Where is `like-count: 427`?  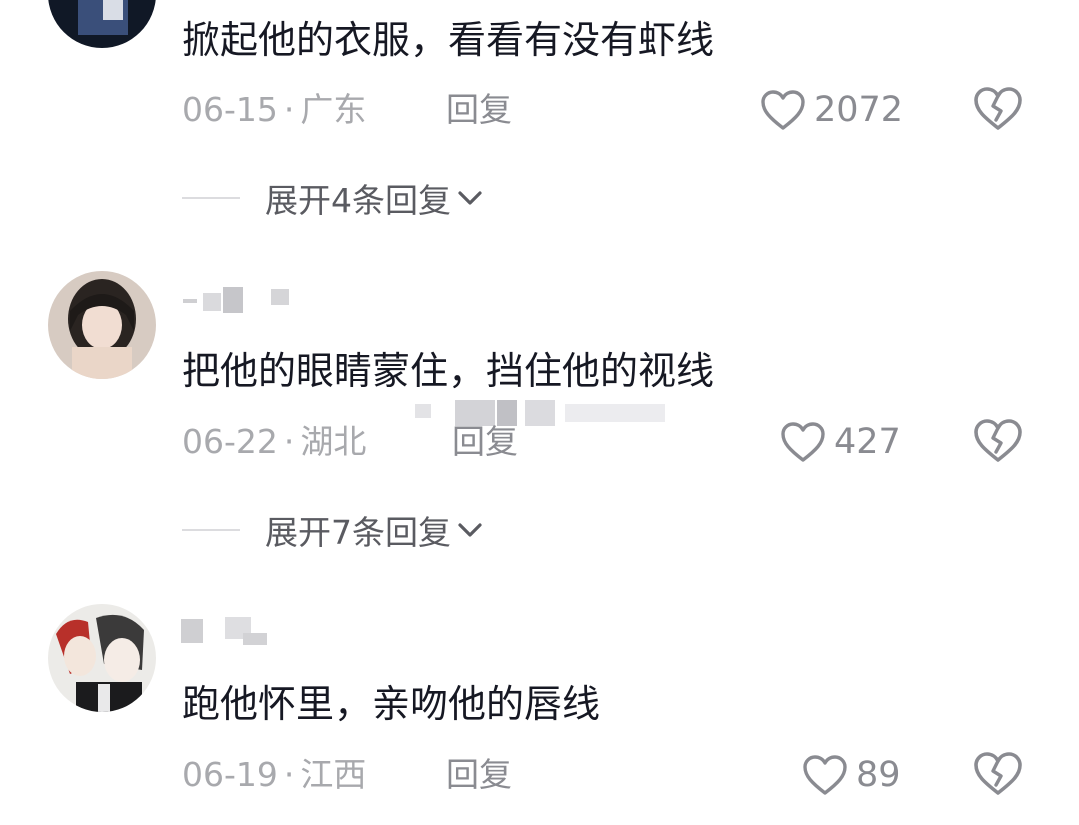
like-count: 427 is located at coordinates (867, 442).